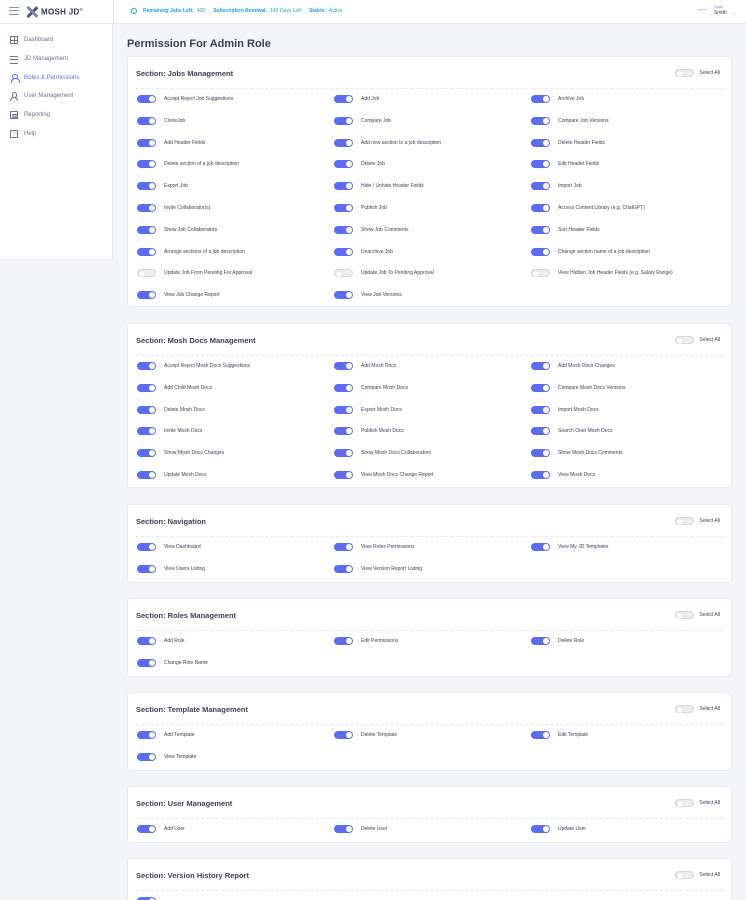 The height and width of the screenshot is (900, 746). Describe the element at coordinates (169, 431) in the screenshot. I see `permission-item: Invite Mosh Docs` at that location.